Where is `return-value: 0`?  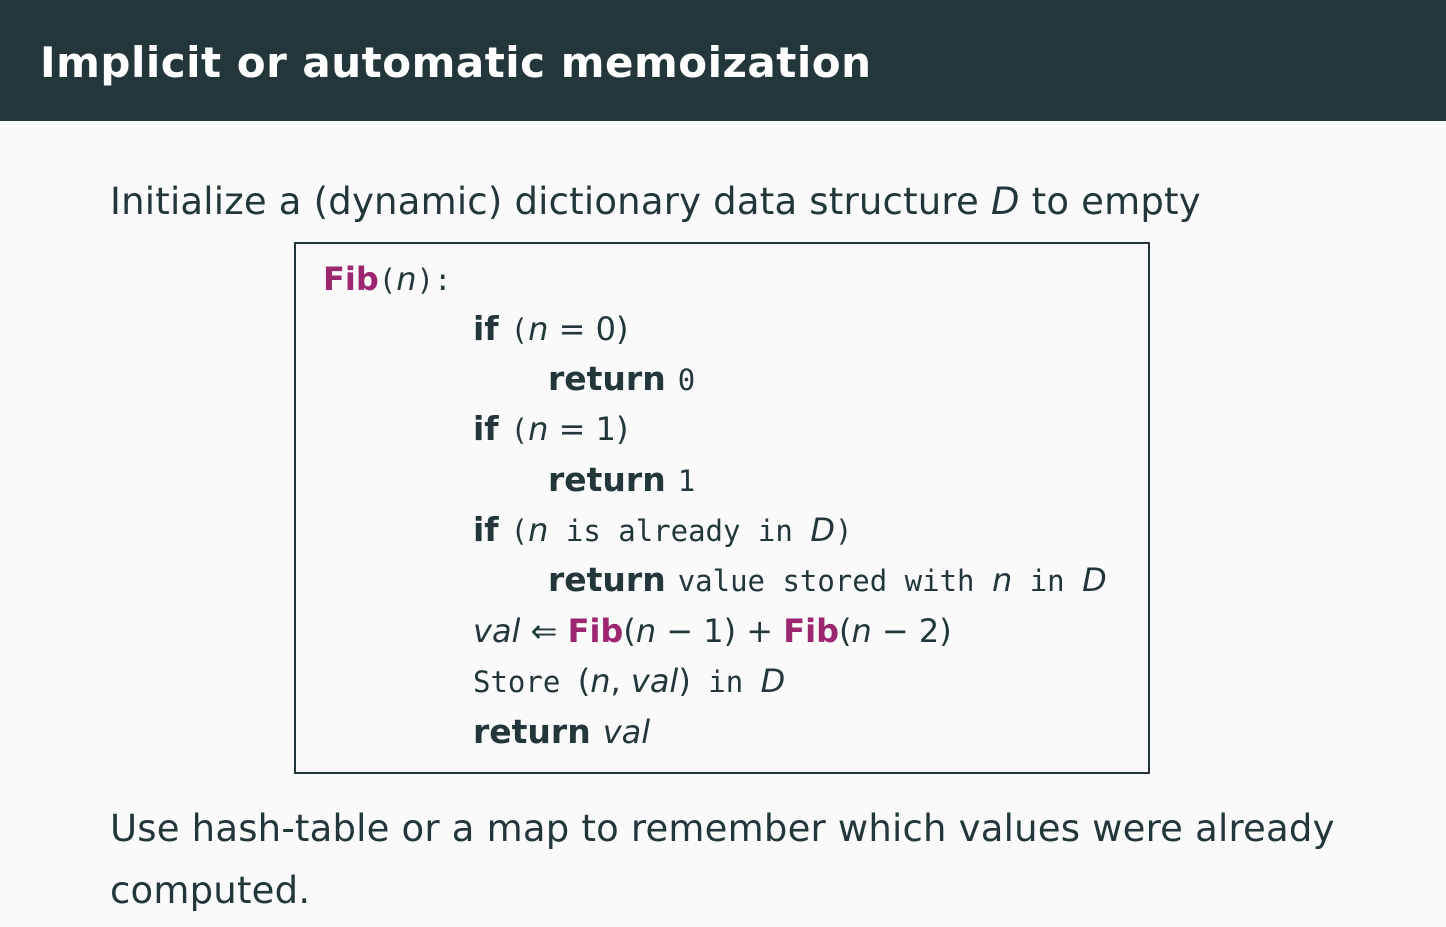
return-value: 0 is located at coordinates (686, 380).